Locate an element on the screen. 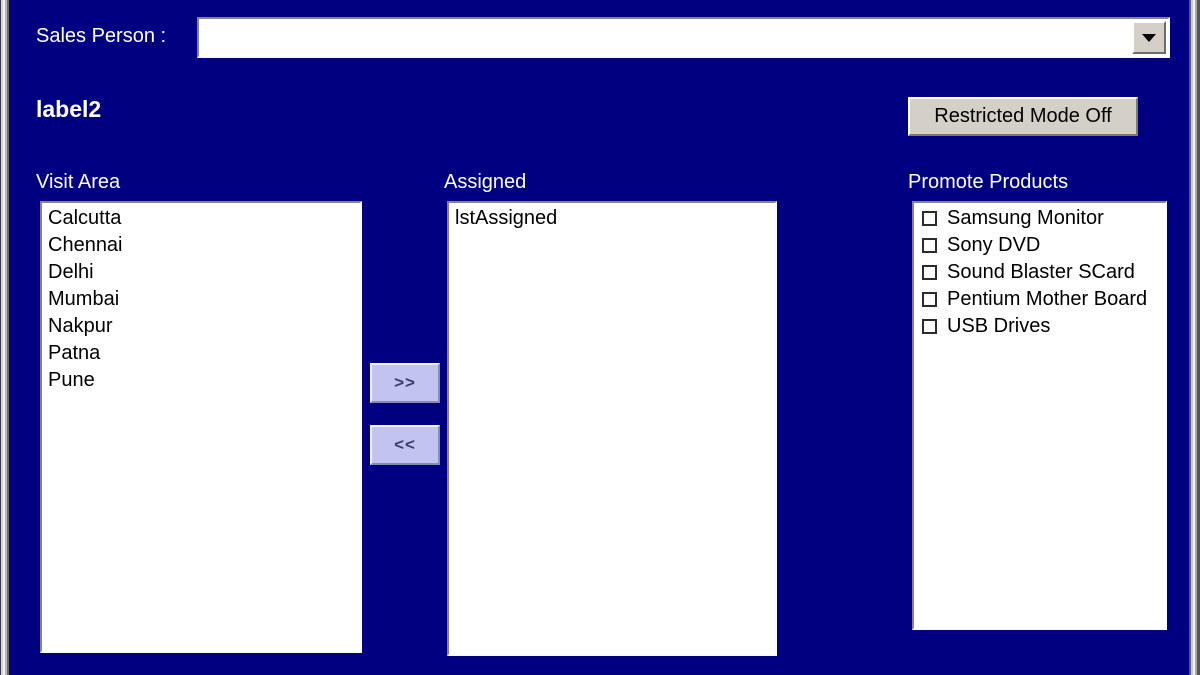 The image size is (1200, 675). sales-person-input is located at coordinates (665, 37).